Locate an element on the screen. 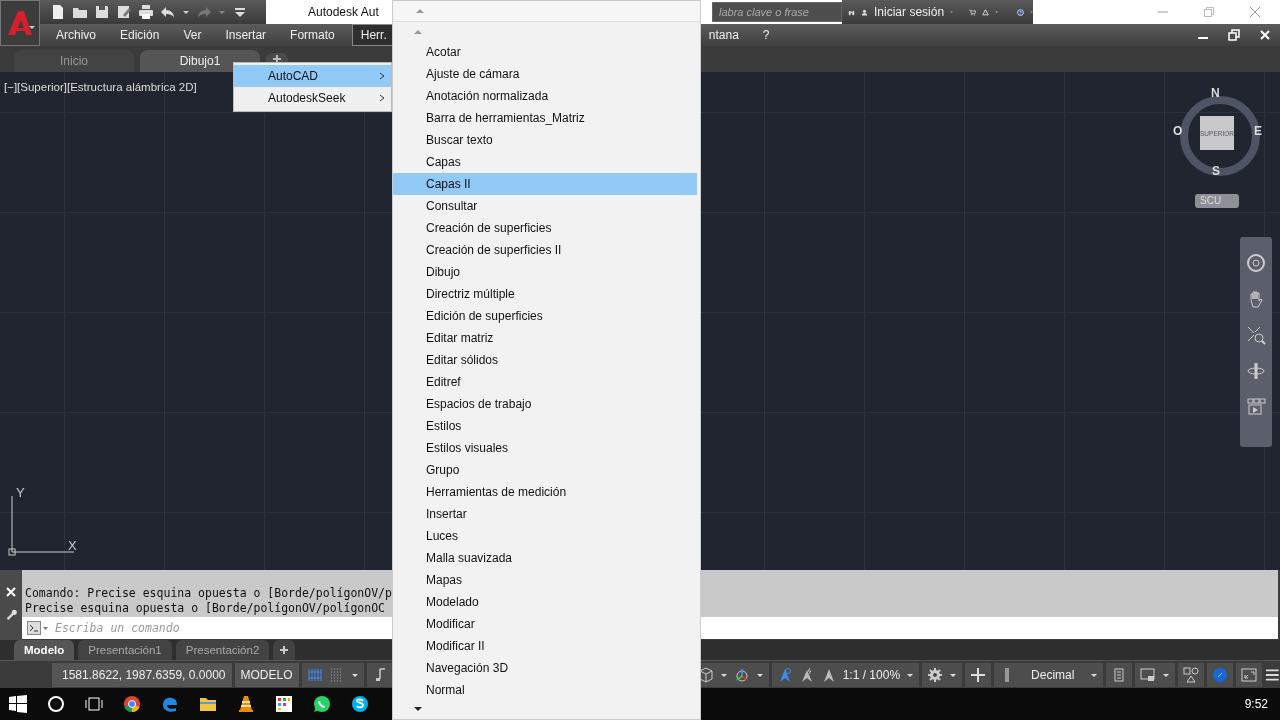 This screenshot has width=1280, height=720. clock: 9:52 is located at coordinates (1256, 704).